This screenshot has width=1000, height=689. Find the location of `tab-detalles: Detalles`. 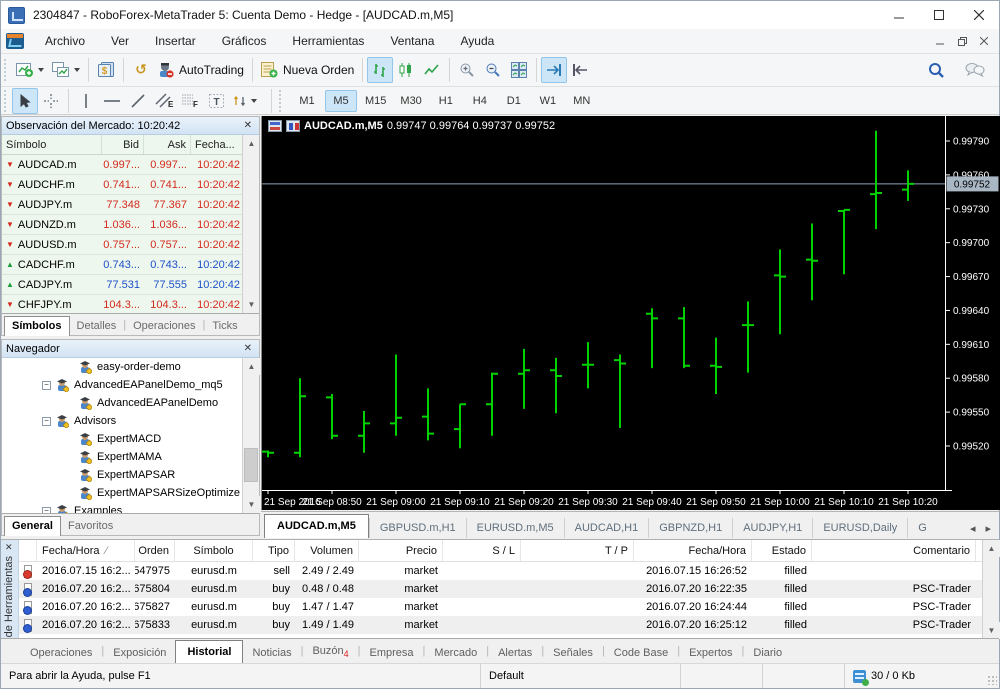

tab-detalles: Detalles is located at coordinates (97, 326).